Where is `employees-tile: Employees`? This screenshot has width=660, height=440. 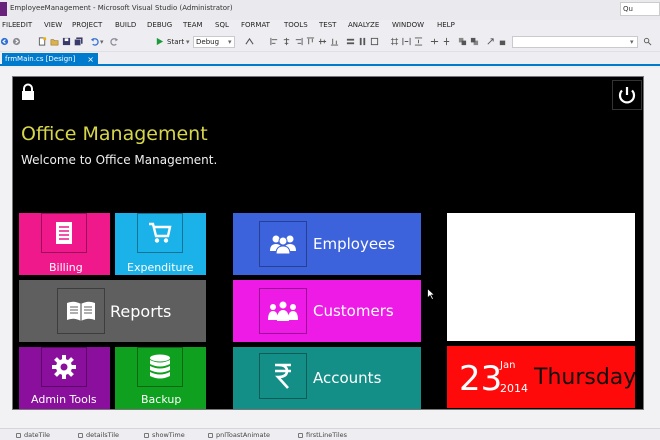
employees-tile: Employees is located at coordinates (327, 244).